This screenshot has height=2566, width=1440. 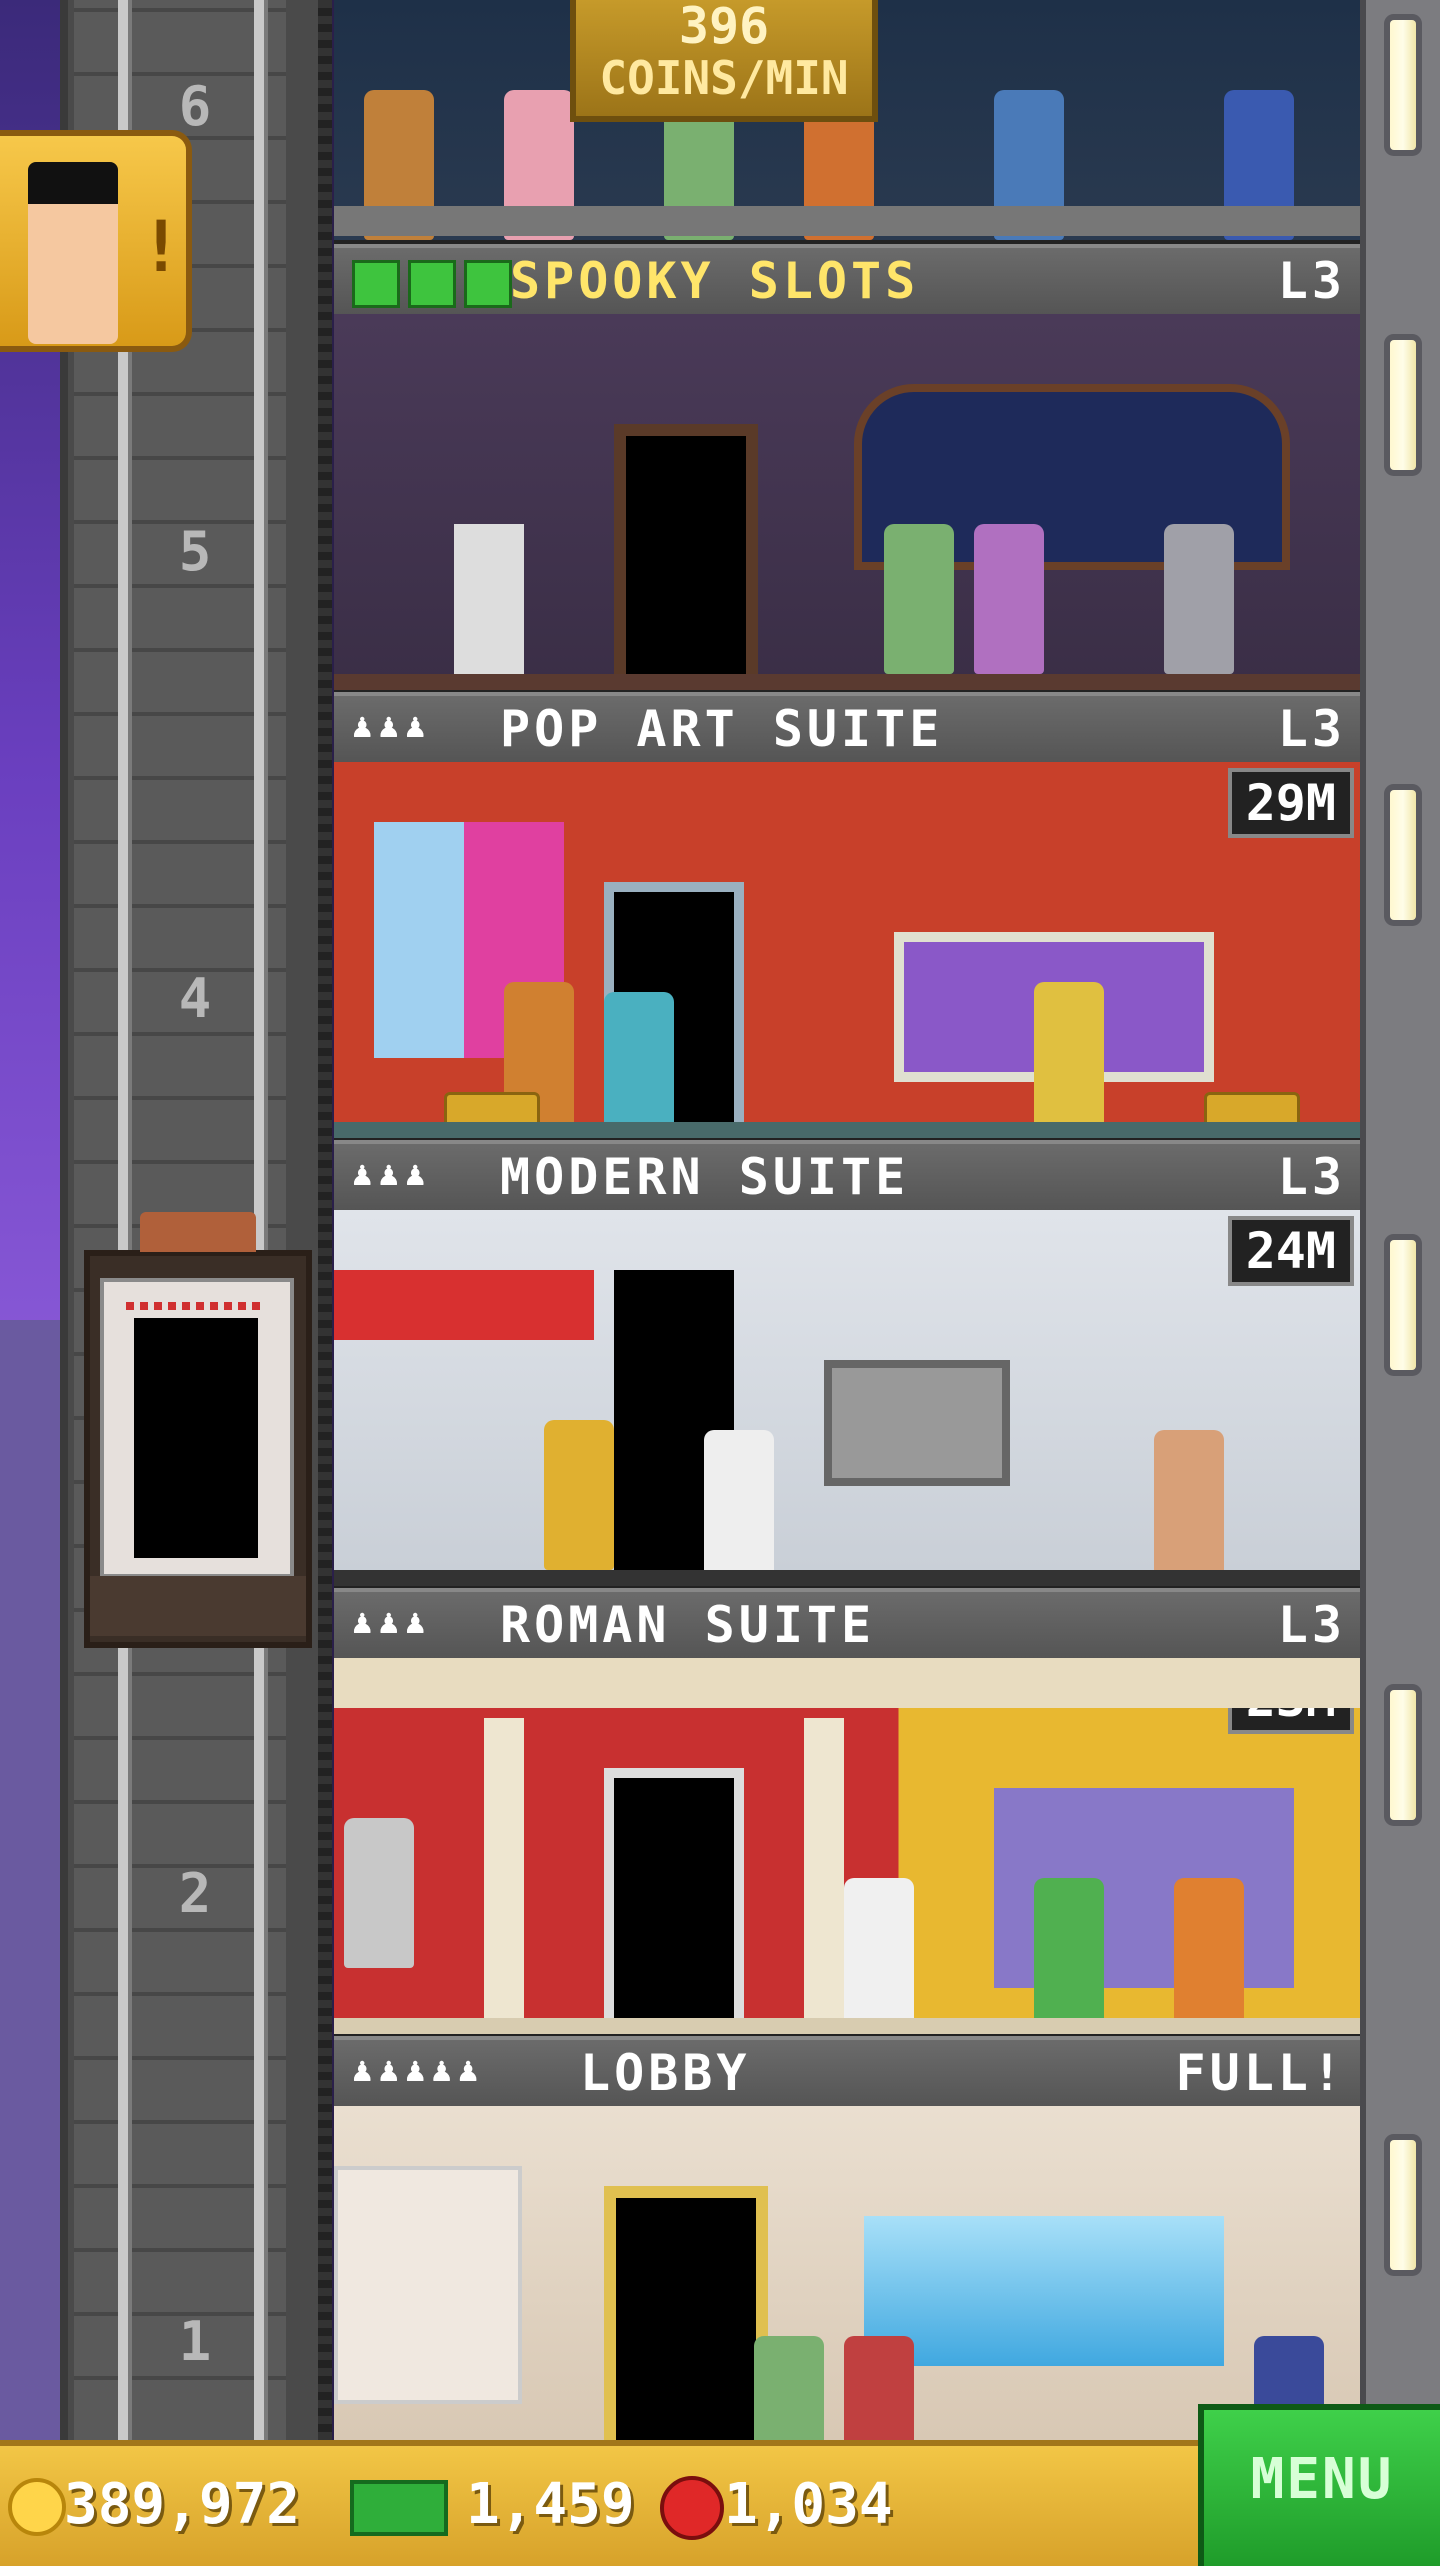 I want to click on coins-rate-unit: COINS/MIN, so click(x=724, y=78).